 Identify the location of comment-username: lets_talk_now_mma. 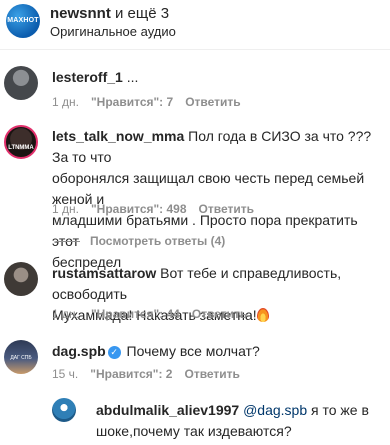
(118, 136).